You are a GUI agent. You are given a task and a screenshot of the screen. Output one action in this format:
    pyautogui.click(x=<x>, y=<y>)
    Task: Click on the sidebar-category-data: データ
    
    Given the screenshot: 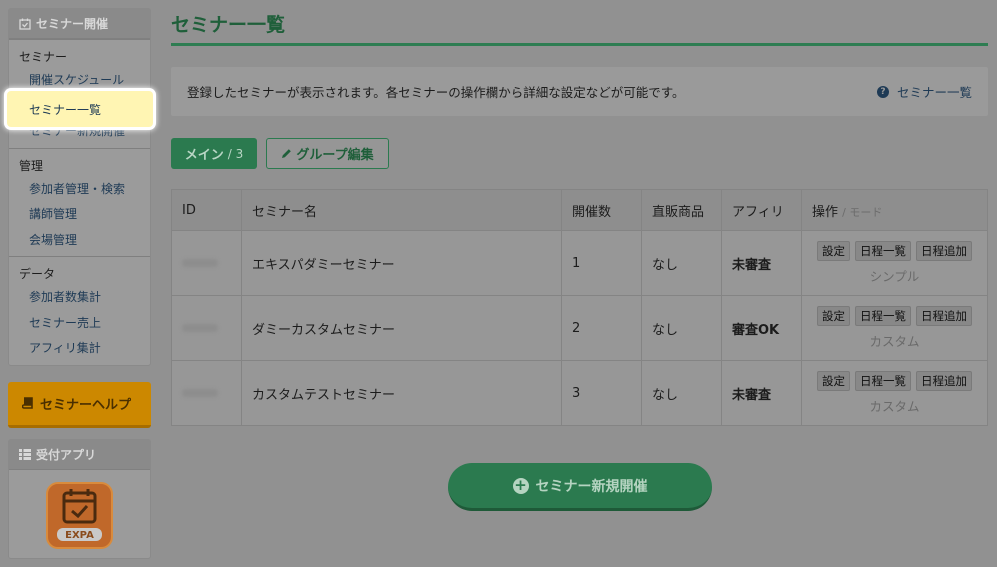 What is the action you would take?
    pyautogui.click(x=37, y=274)
    